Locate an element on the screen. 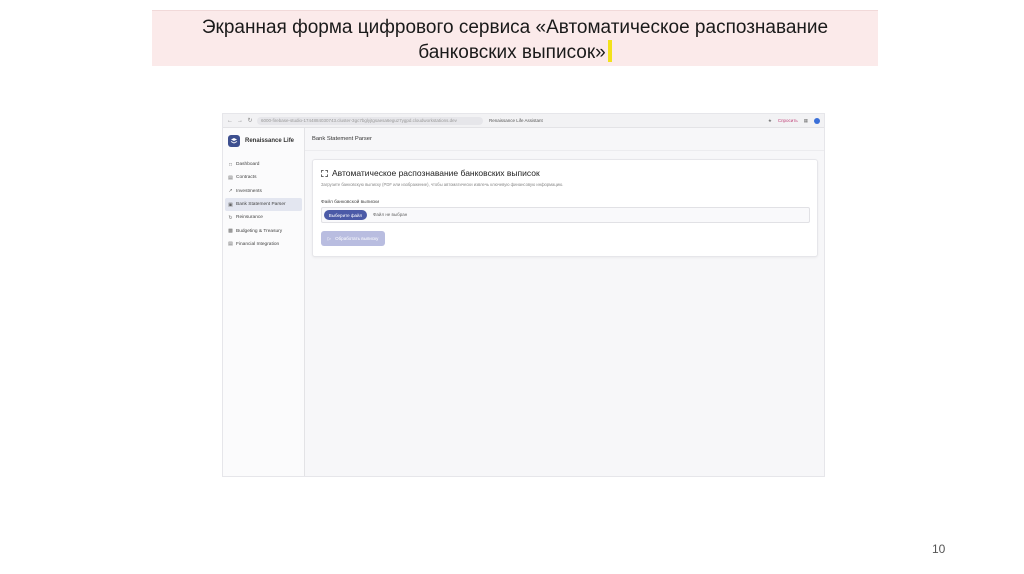  sidebar-item-label: Financial Integration is located at coordinates (258, 244).